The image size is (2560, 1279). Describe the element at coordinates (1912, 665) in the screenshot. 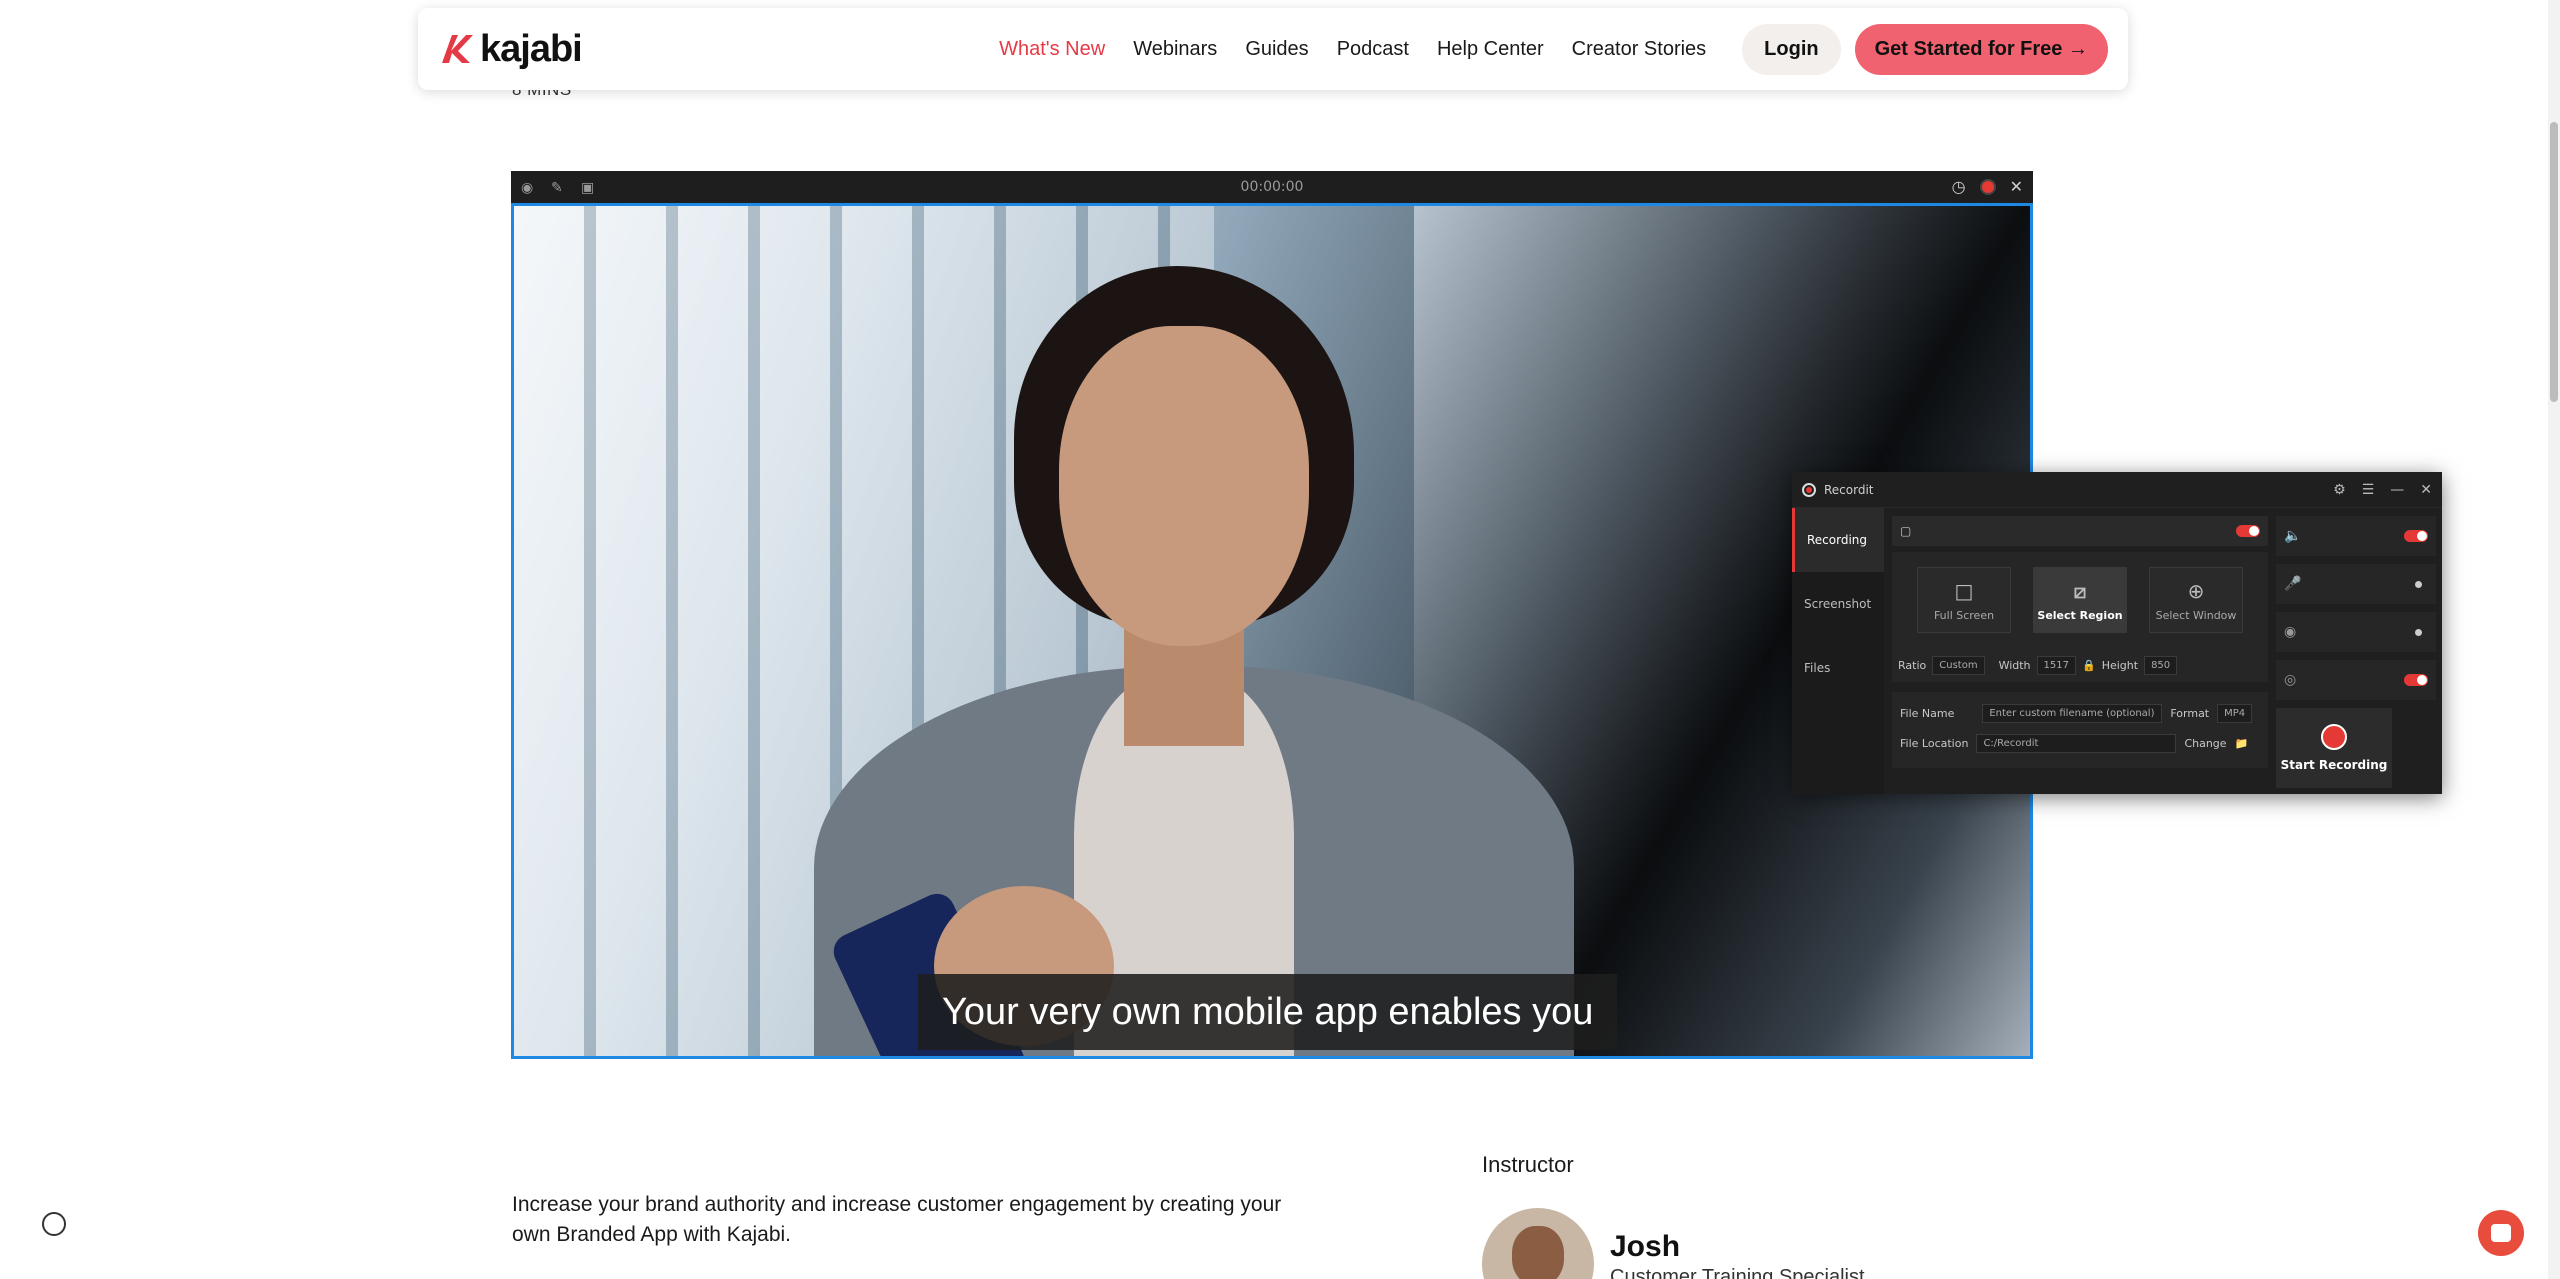

I see `ratio-label: Ratio` at that location.